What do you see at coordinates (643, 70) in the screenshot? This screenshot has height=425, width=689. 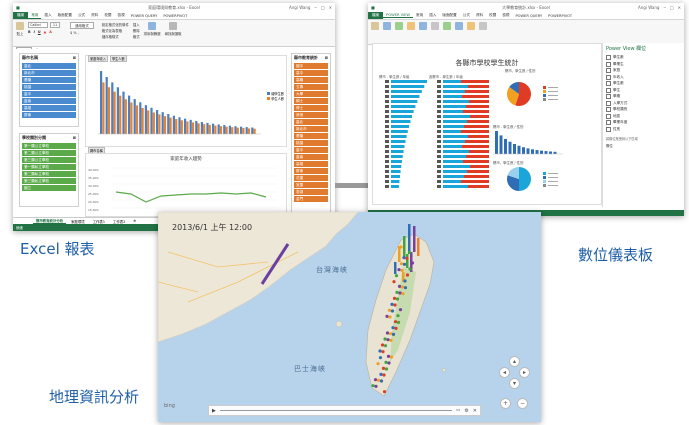 I see `field-item: 家庭` at bounding box center [643, 70].